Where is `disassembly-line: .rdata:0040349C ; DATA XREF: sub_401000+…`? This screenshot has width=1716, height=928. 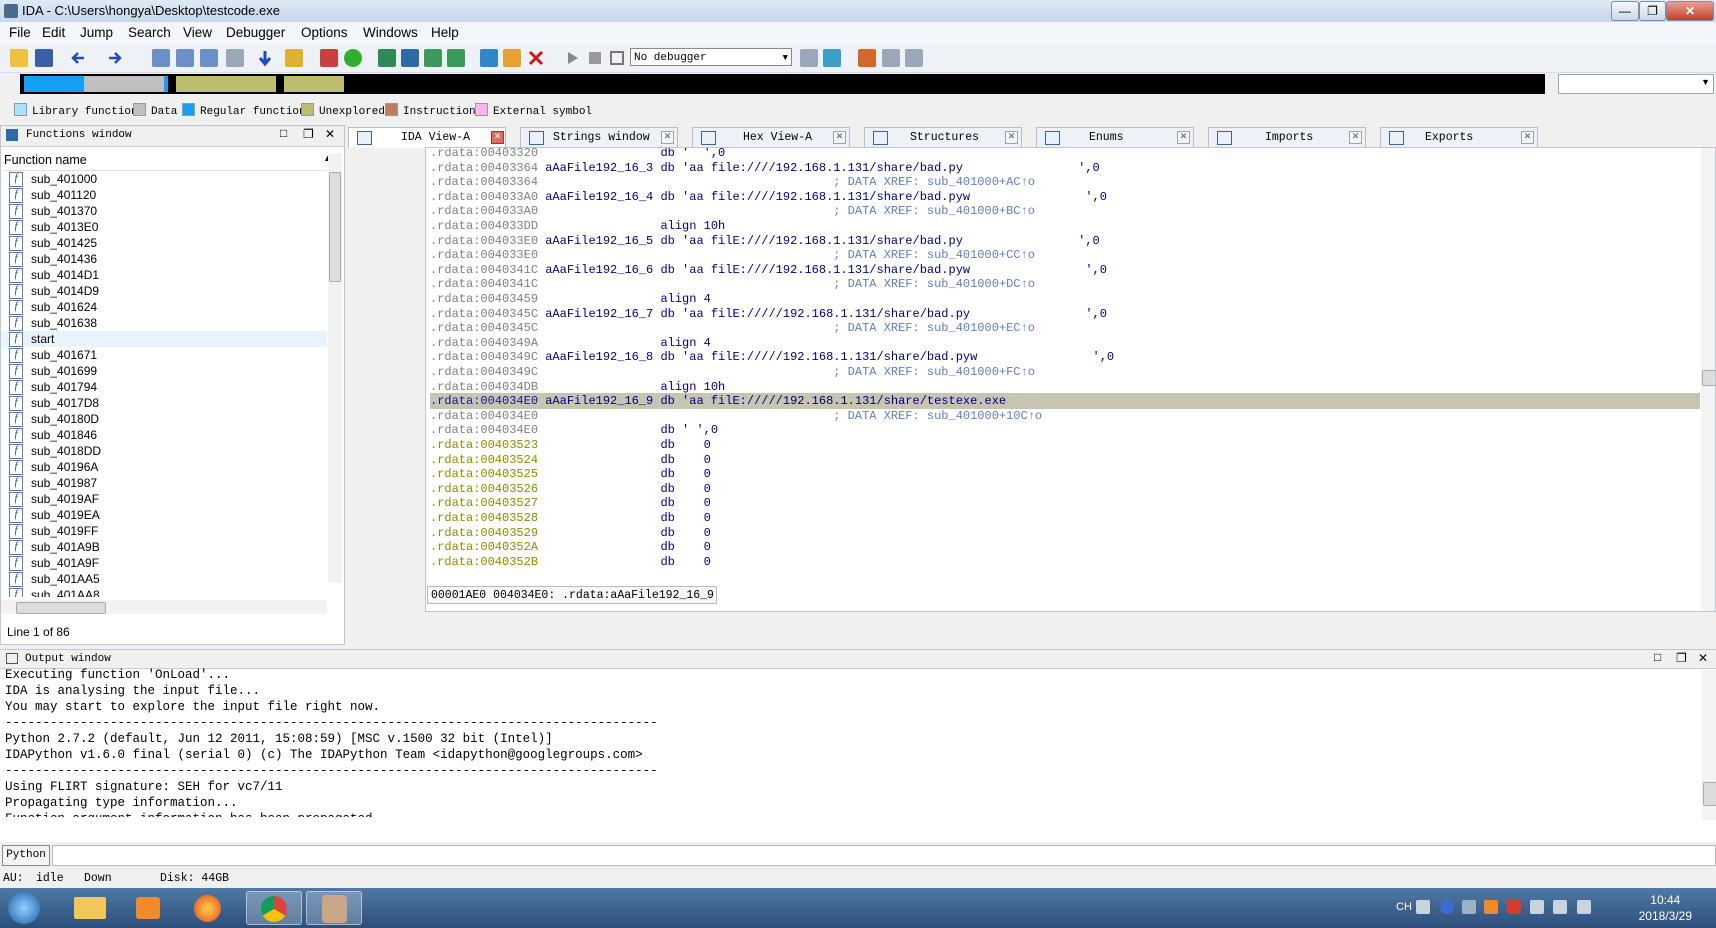
disassembly-line: .rdata:0040349C ; DATA XREF: sub_401000+… is located at coordinates (732, 372).